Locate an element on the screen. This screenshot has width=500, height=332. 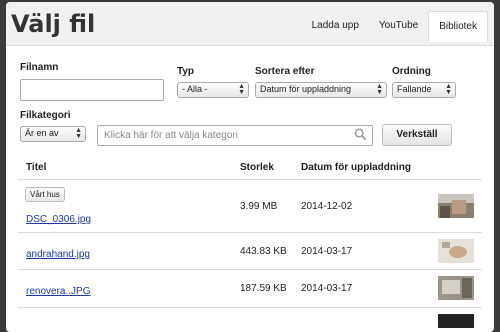
order-select-value: Fallande is located at coordinates (414, 89).